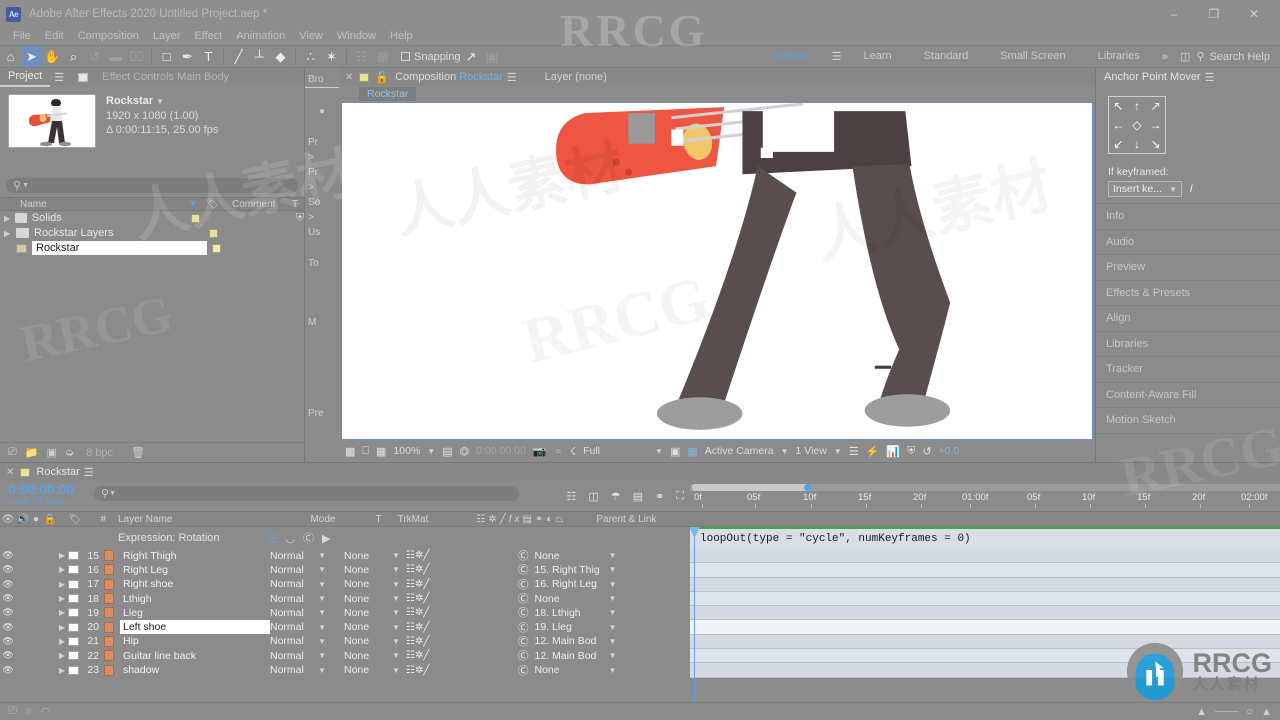 The image size is (1280, 720). I want to click on table-row: 👁 ▶ 23 shadow Normal ▼ None ▼ ☷✲╱ Ⓒ None ▼, so click(345, 670).